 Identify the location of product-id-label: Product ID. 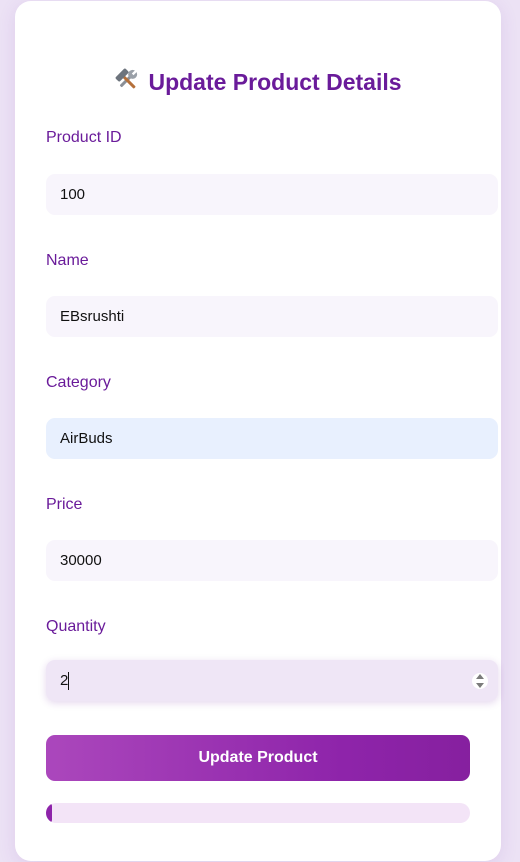
(84, 137).